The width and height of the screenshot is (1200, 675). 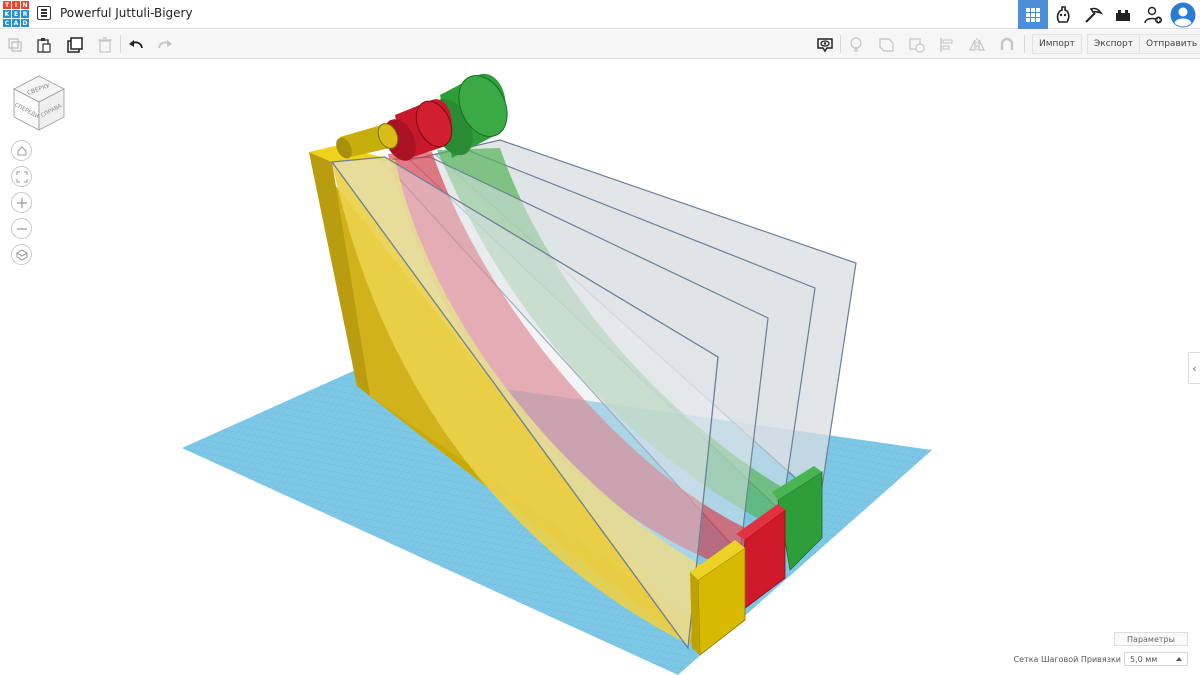 What do you see at coordinates (600, 44) in the screenshot?
I see `edit-toolbar: Импорт Экспорт Отправить` at bounding box center [600, 44].